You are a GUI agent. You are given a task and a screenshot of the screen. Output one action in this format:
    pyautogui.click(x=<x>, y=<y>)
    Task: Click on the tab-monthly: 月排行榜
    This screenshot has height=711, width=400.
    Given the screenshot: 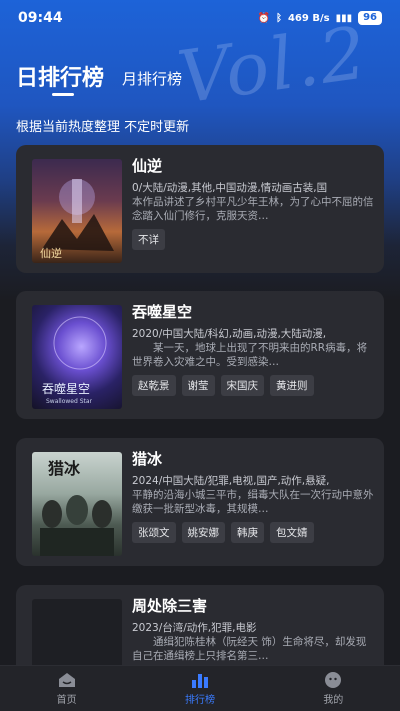 What is the action you would take?
    pyautogui.click(x=152, y=80)
    